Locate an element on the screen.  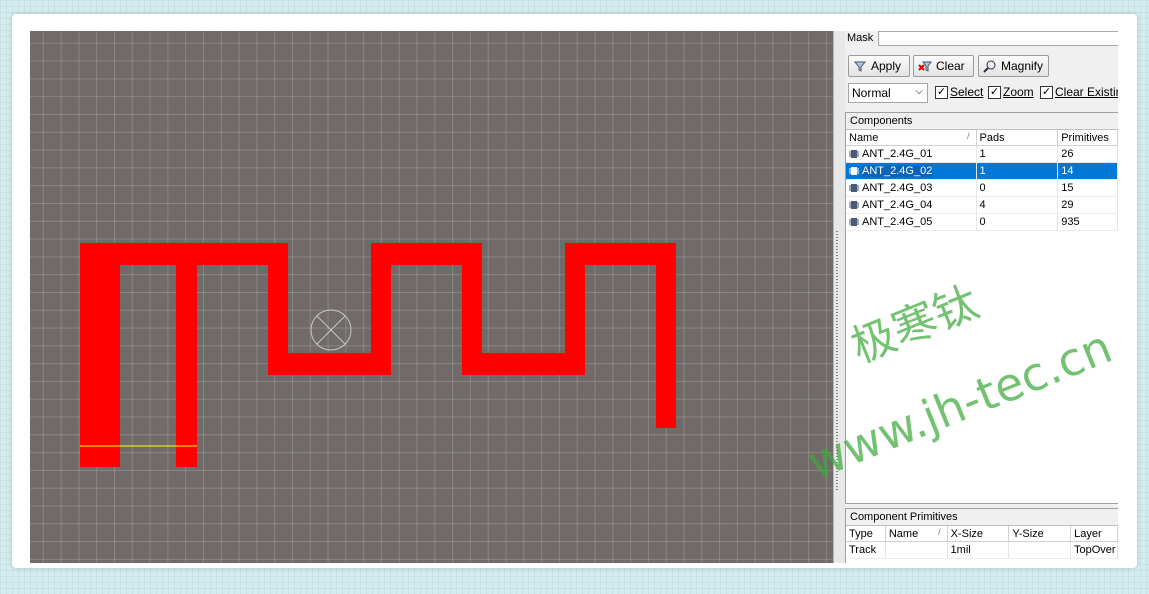
table-row: ANT_2.4G_05 0 935 is located at coordinates (982, 222).